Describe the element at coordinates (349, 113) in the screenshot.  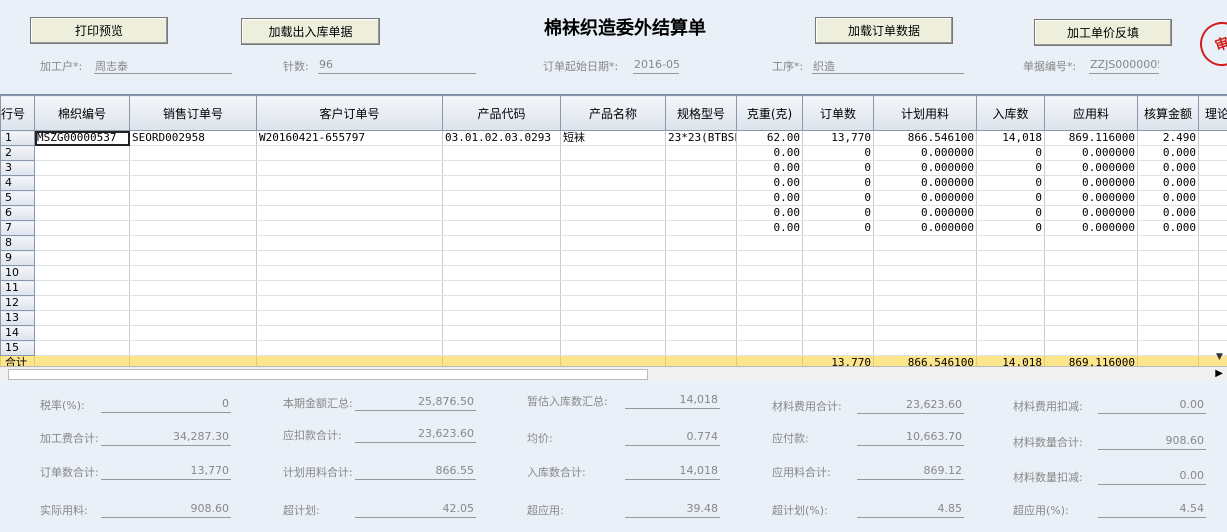
I see `column-header: 客户订单号` at that location.